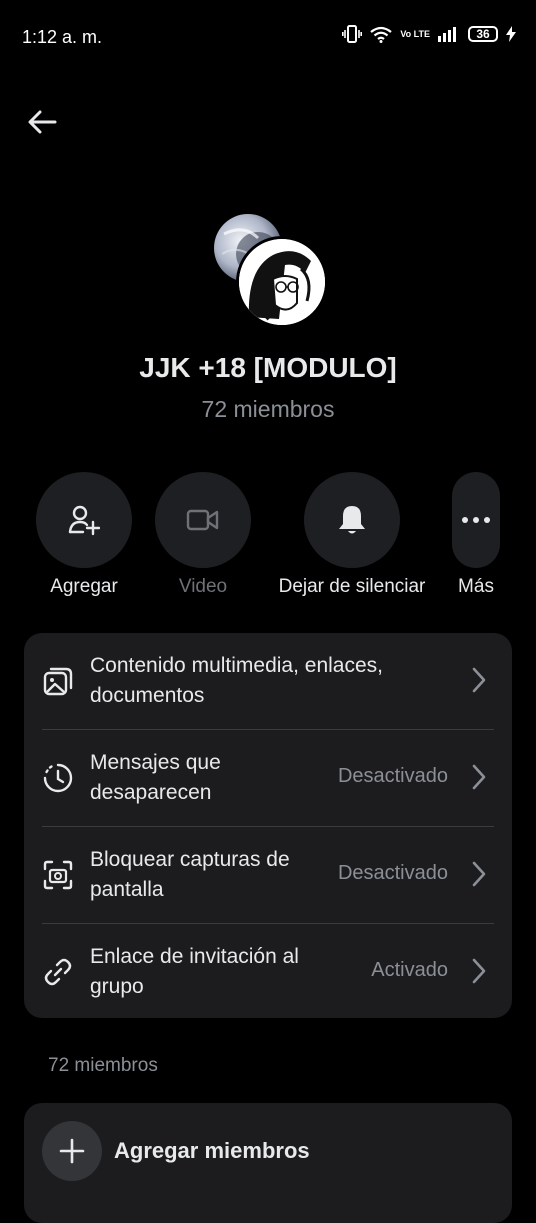  I want to click on link-icon, so click(58, 972).